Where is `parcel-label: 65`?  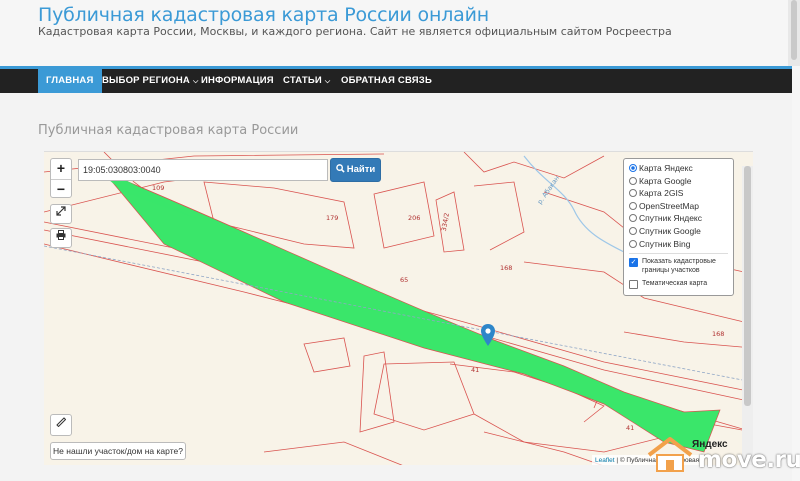 parcel-label: 65 is located at coordinates (404, 280).